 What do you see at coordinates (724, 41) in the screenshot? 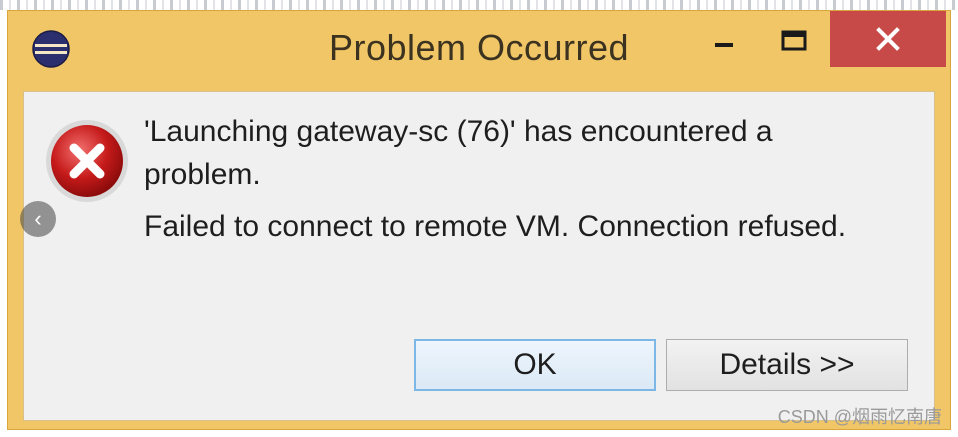
I see `minimize-button` at bounding box center [724, 41].